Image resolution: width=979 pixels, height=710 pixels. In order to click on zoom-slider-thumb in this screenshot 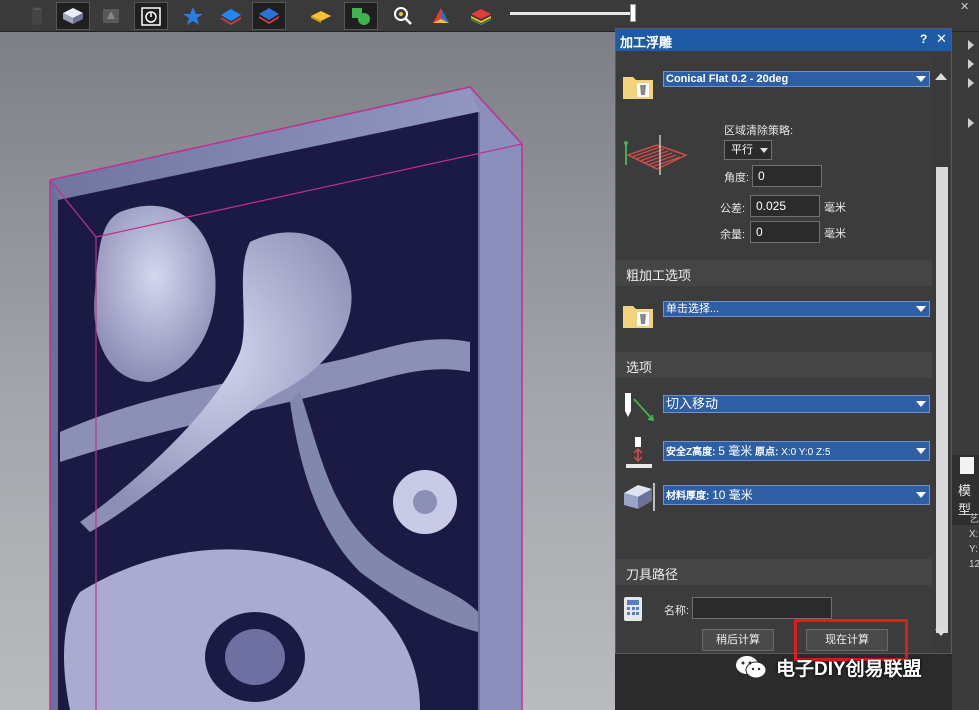, I will do `click(633, 13)`.